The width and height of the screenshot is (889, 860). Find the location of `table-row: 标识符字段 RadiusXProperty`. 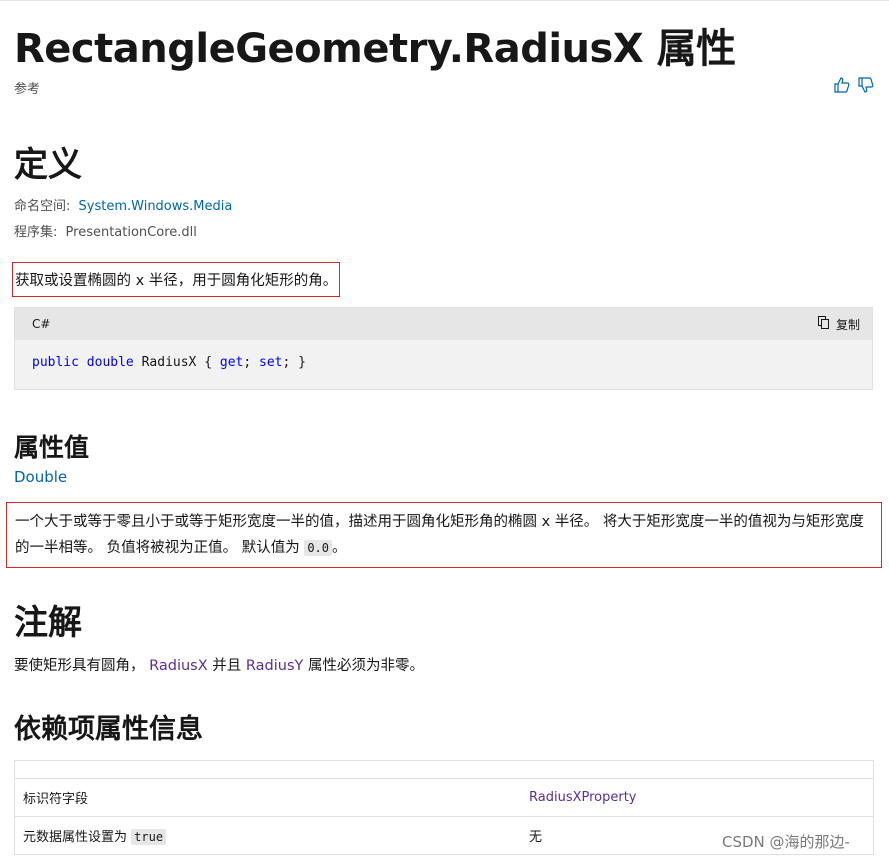

table-row: 标识符字段 RadiusXProperty is located at coordinates (444, 797).